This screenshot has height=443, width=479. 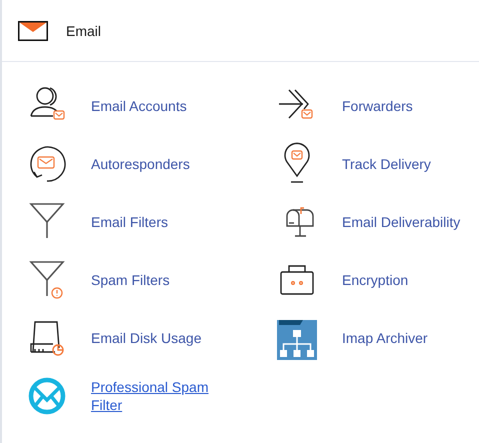 I want to click on tool-label: Email Disk Usage, so click(x=146, y=338).